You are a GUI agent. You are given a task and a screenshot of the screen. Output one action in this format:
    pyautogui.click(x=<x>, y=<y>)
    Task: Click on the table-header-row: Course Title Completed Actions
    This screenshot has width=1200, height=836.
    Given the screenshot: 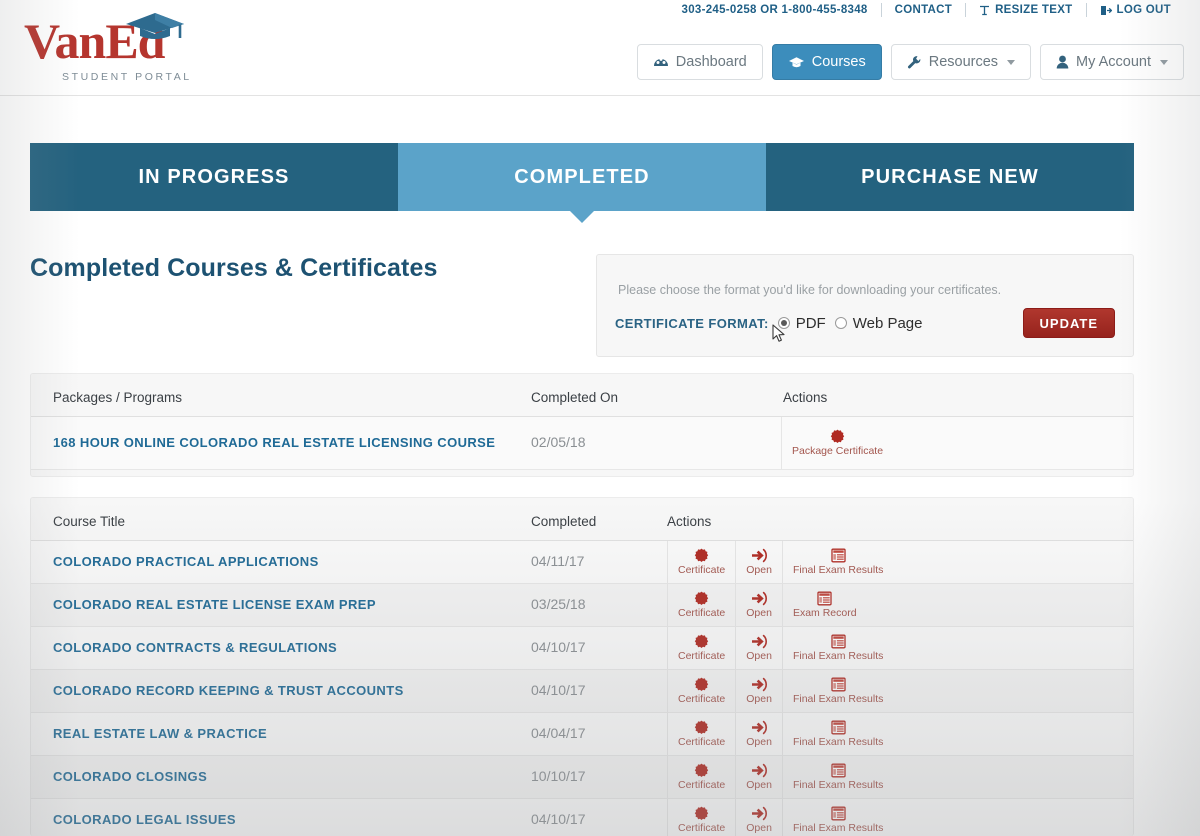 What is the action you would take?
    pyautogui.click(x=582, y=519)
    